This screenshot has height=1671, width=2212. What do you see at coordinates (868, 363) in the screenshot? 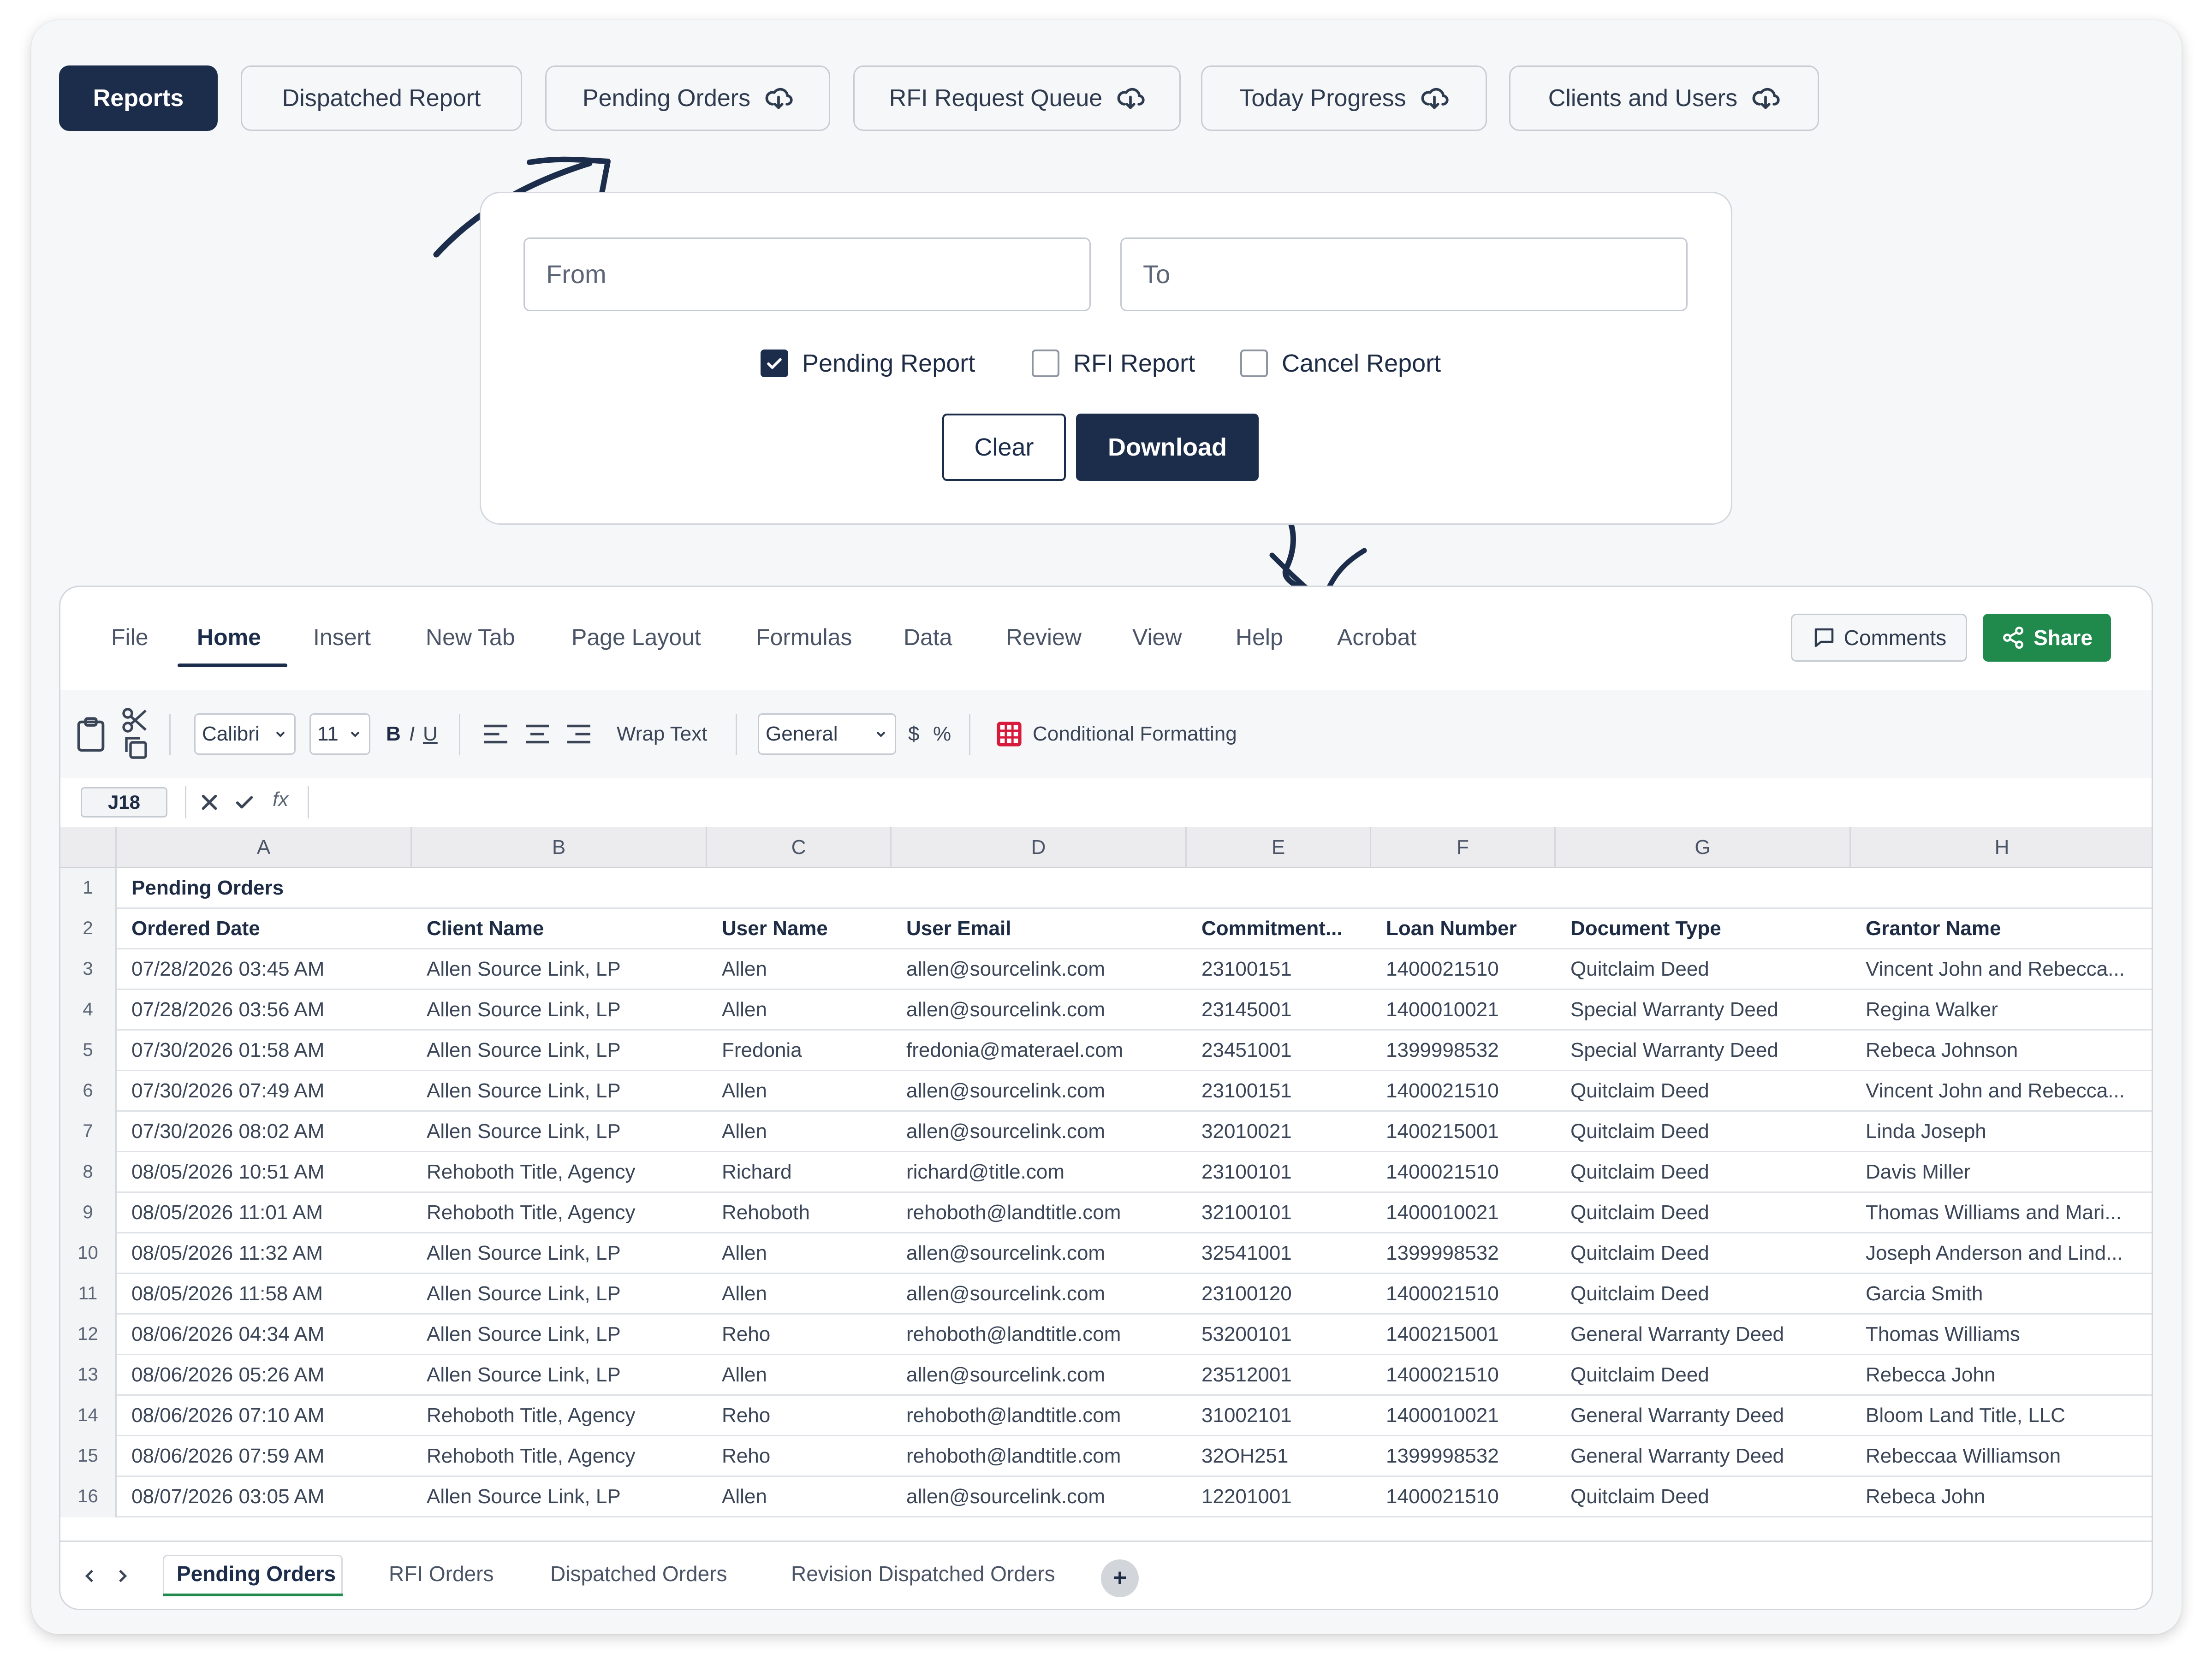
I see `checkbox-pending-report: Pending Report` at bounding box center [868, 363].